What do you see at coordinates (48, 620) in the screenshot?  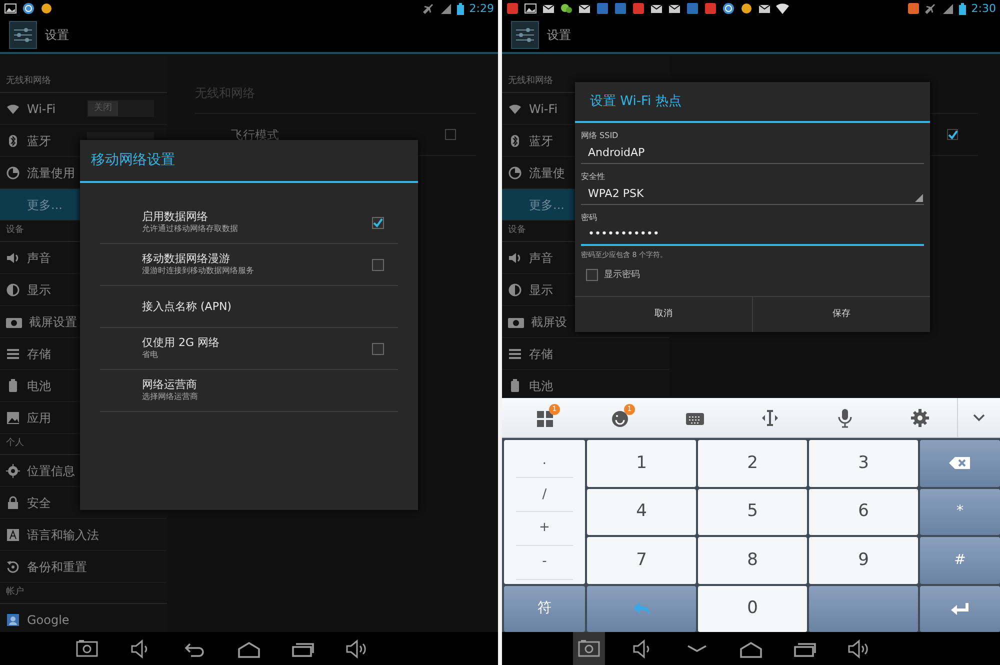 I see `item-label: Google` at bounding box center [48, 620].